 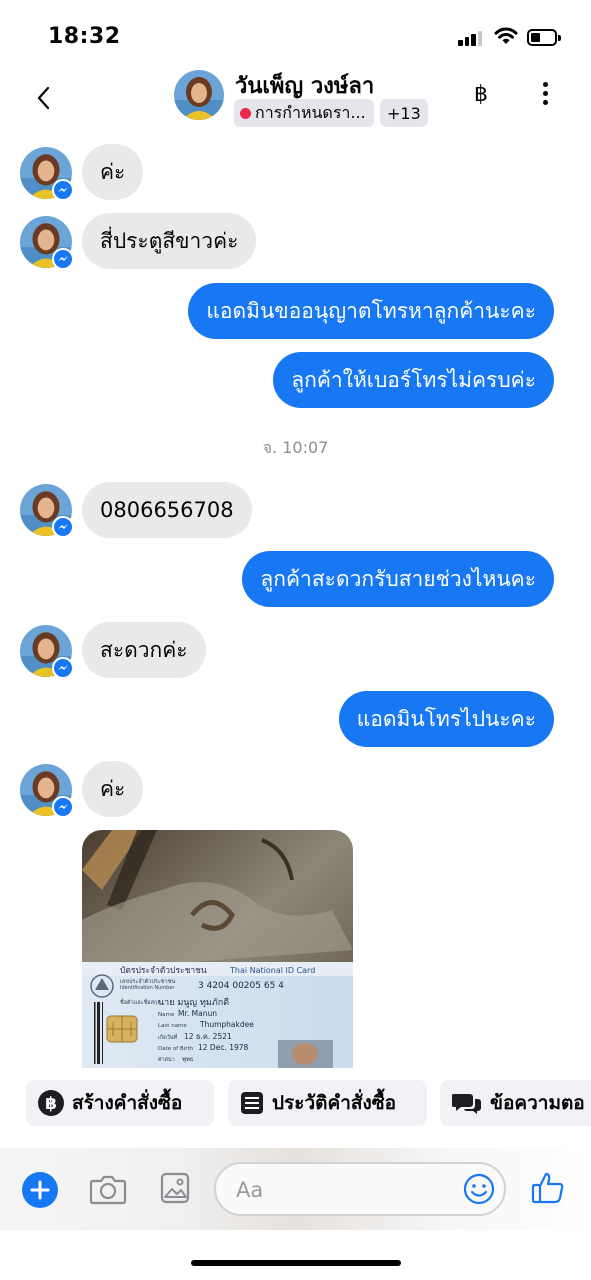 I want to click on create-order-label: สร้างคำสั่งซื้อ, so click(x=127, y=1103).